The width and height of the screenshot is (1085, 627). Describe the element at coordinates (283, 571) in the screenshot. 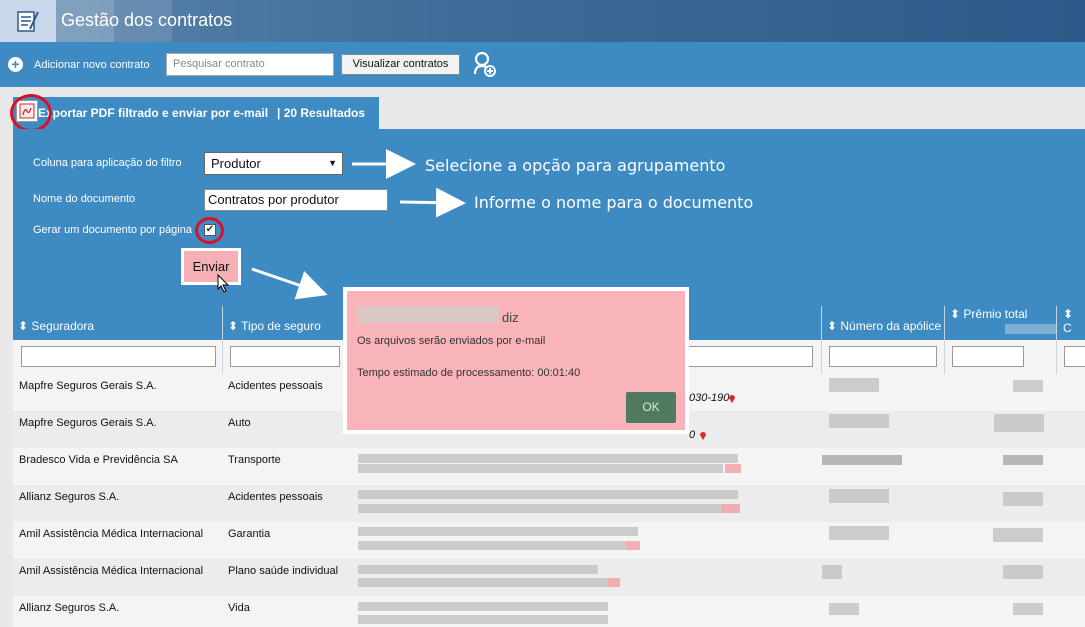

I see `cell-tipo: Plano saúde individual` at that location.